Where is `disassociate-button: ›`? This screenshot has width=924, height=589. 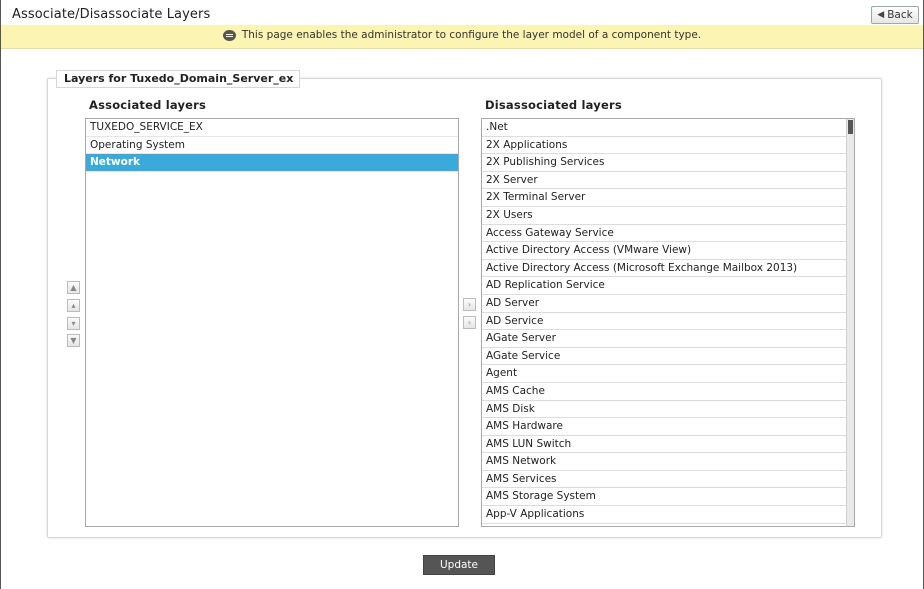
disassociate-button: › is located at coordinates (469, 304).